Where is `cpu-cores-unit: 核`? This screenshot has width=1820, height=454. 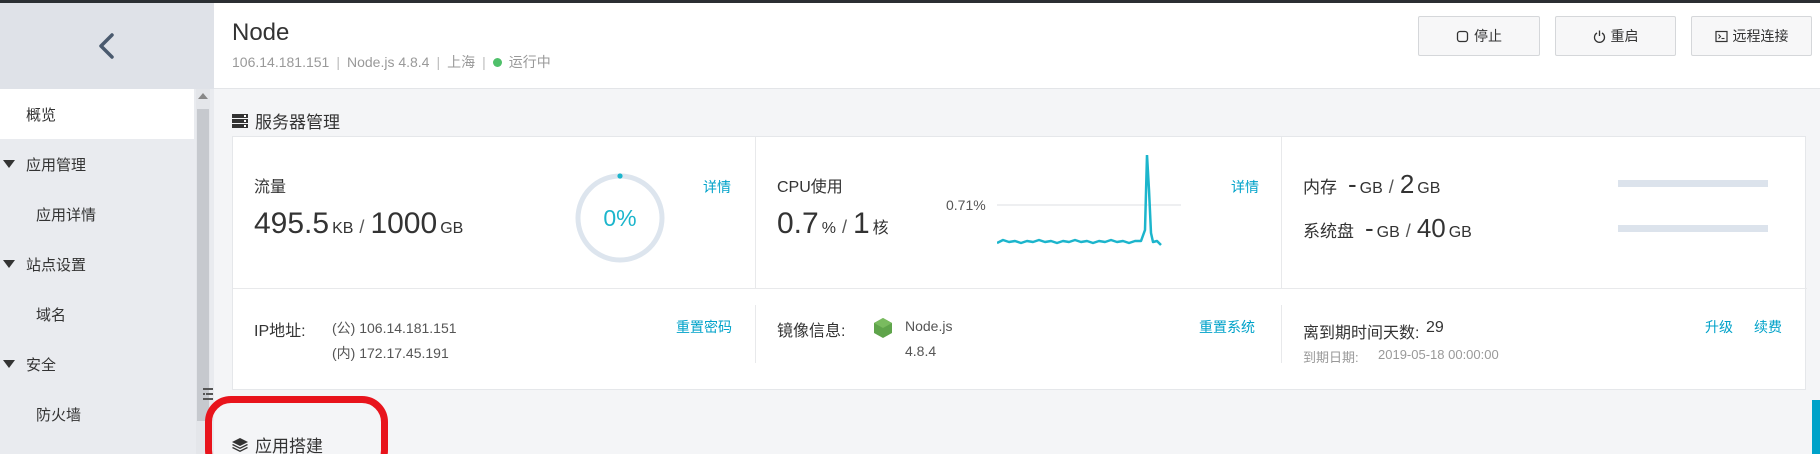
cpu-cores-unit: 核 is located at coordinates (880, 228).